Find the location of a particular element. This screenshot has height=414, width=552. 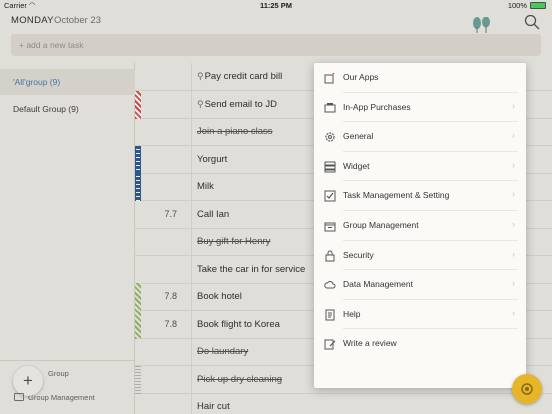

lock-icon is located at coordinates (330, 256).